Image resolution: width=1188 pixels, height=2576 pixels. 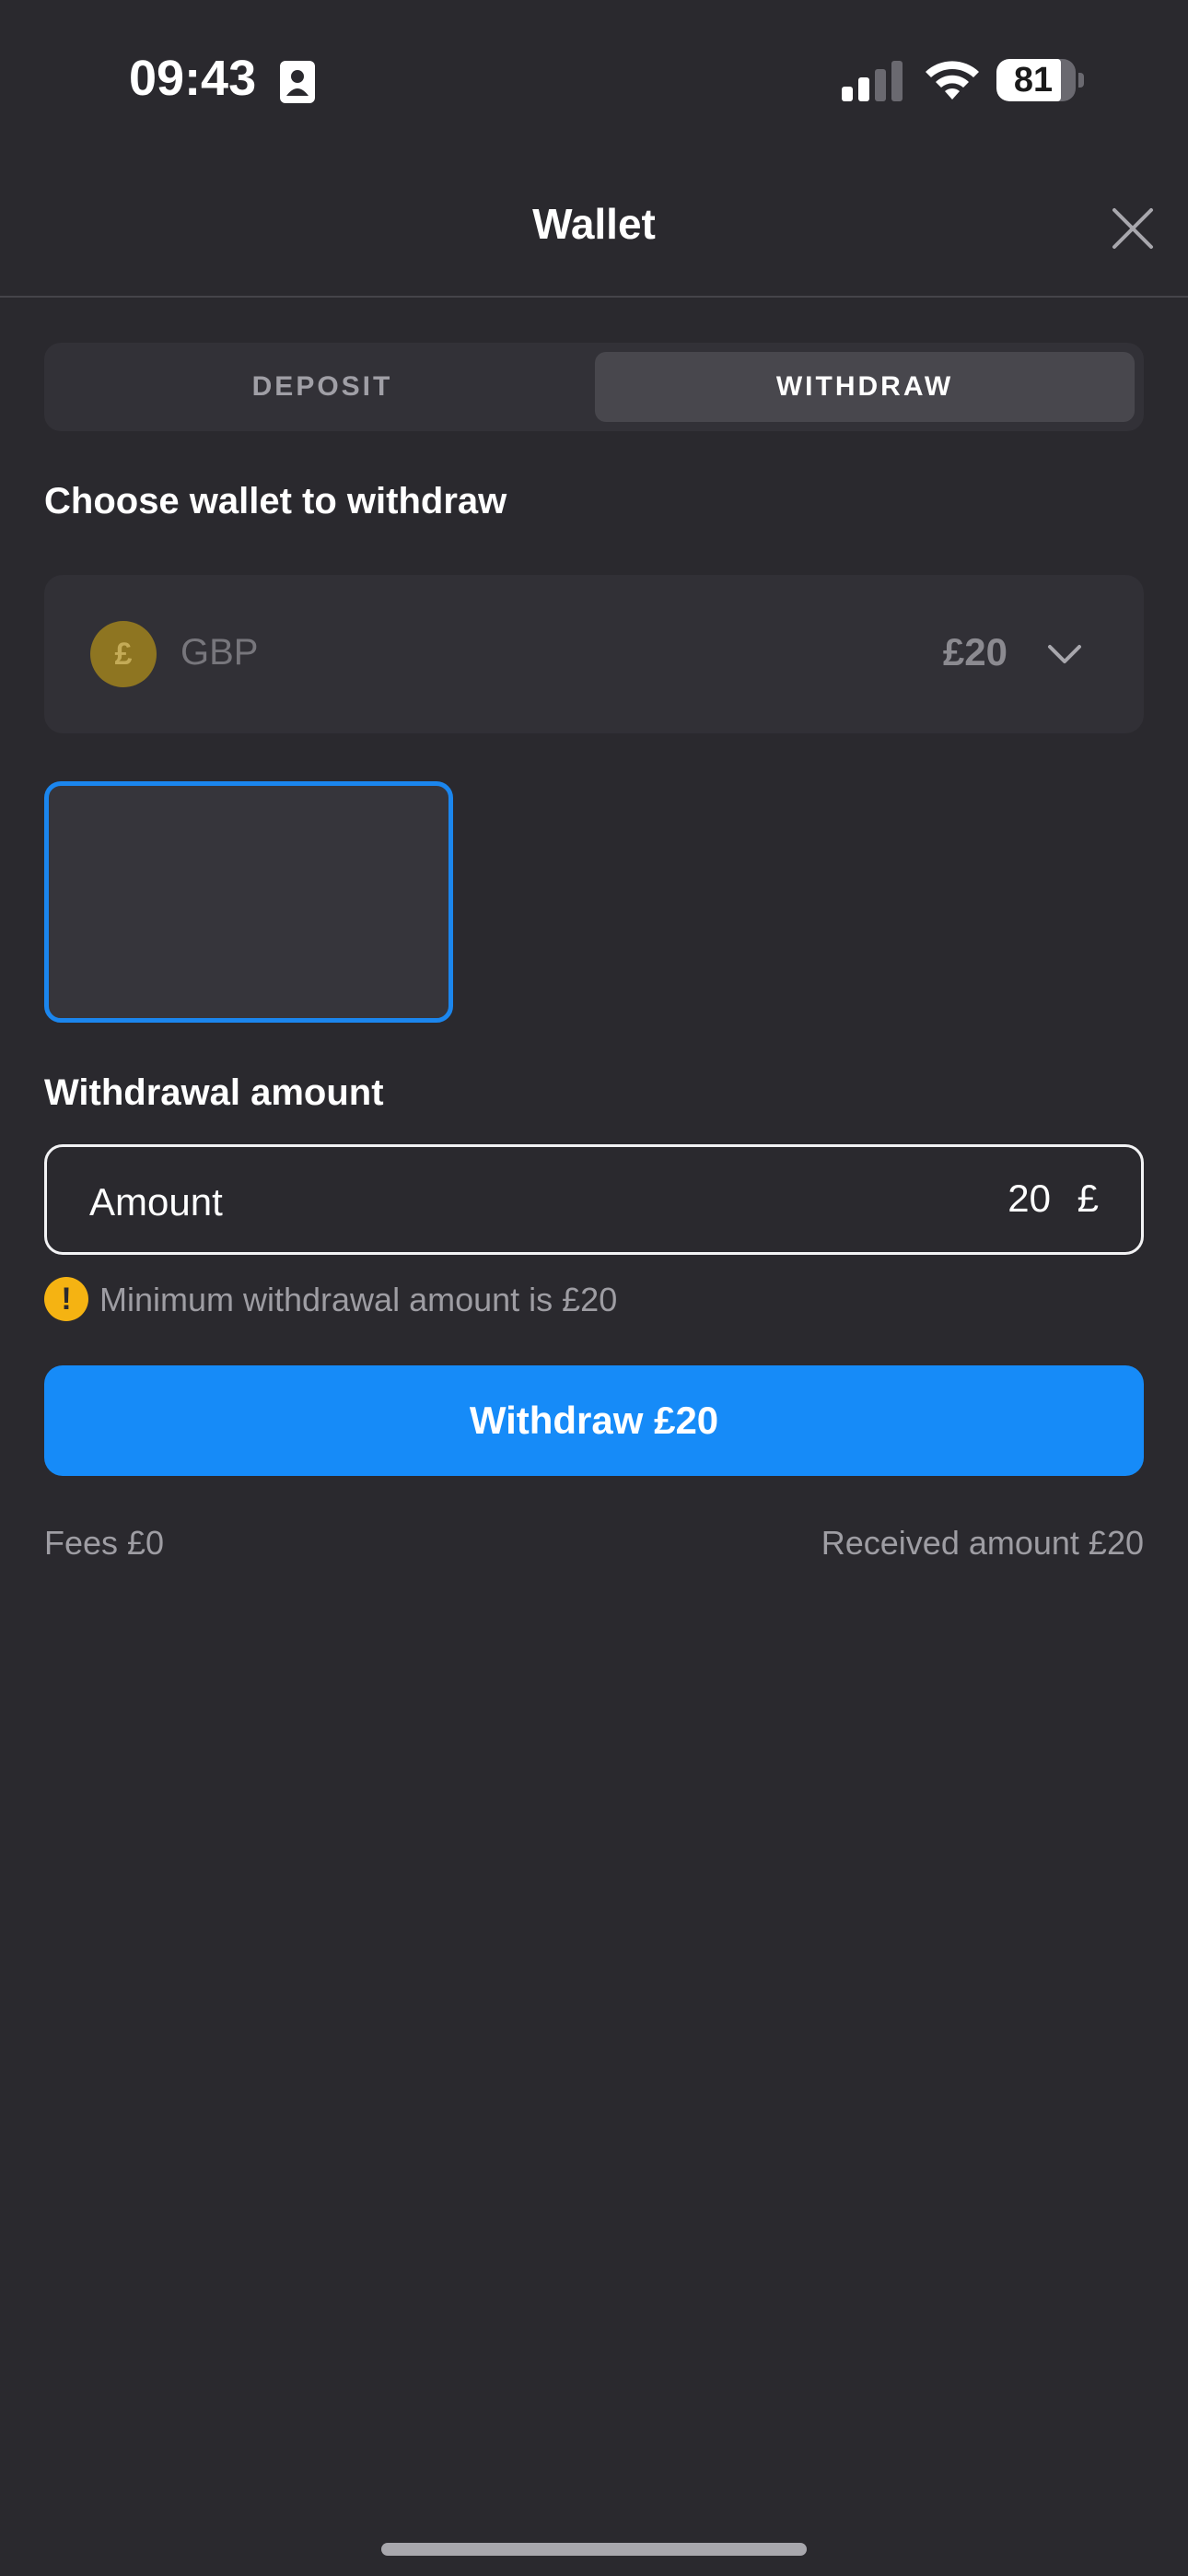 I want to click on amount-input: Amount 20 £, so click(x=594, y=1199).